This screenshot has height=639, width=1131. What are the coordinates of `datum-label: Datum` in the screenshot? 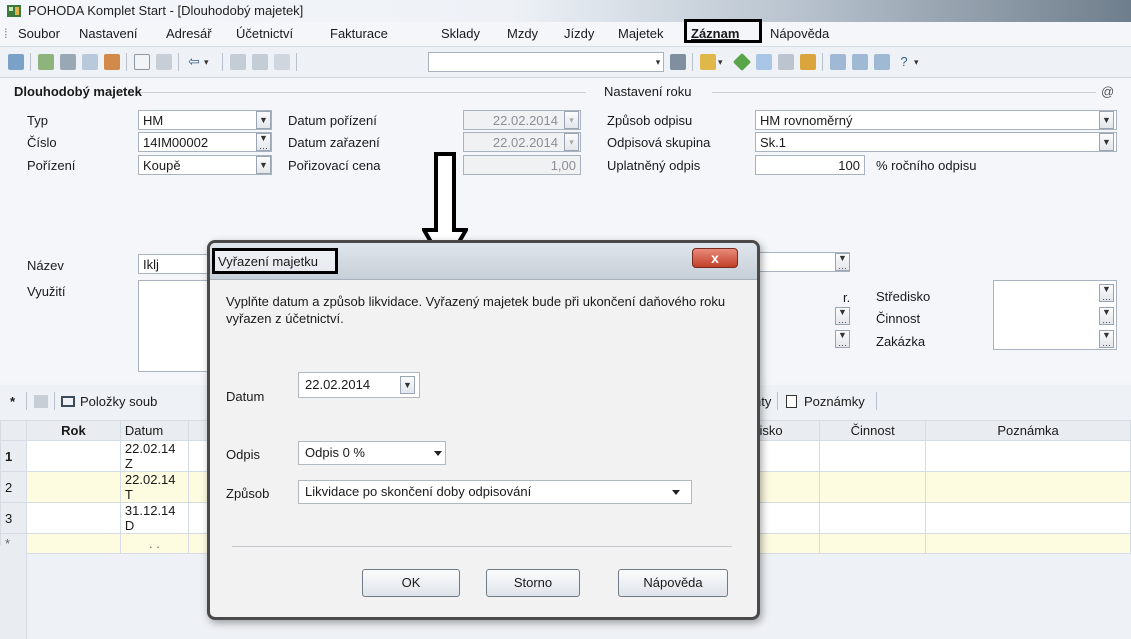 It's located at (245, 396).